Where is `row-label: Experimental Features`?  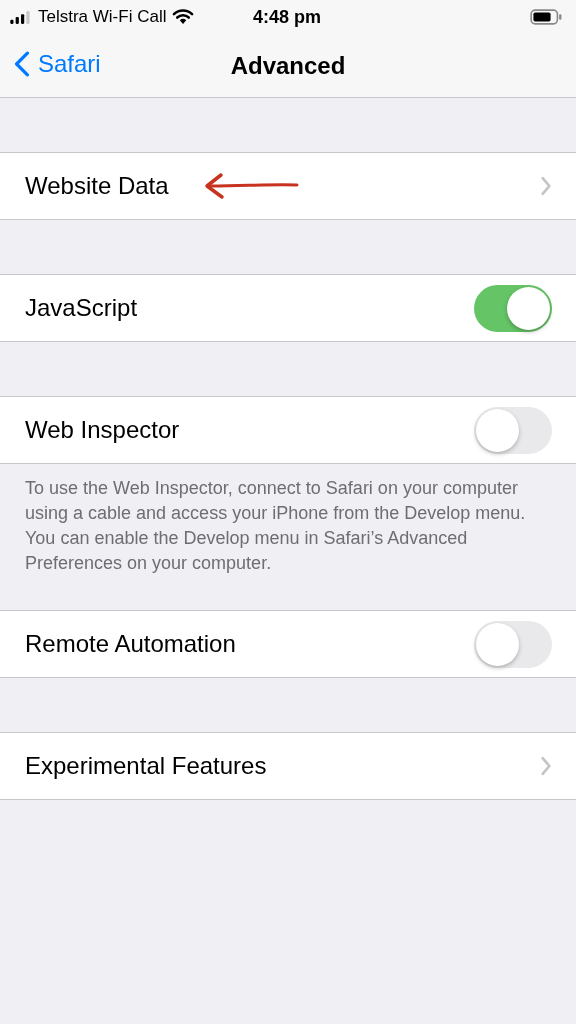 row-label: Experimental Features is located at coordinates (146, 766).